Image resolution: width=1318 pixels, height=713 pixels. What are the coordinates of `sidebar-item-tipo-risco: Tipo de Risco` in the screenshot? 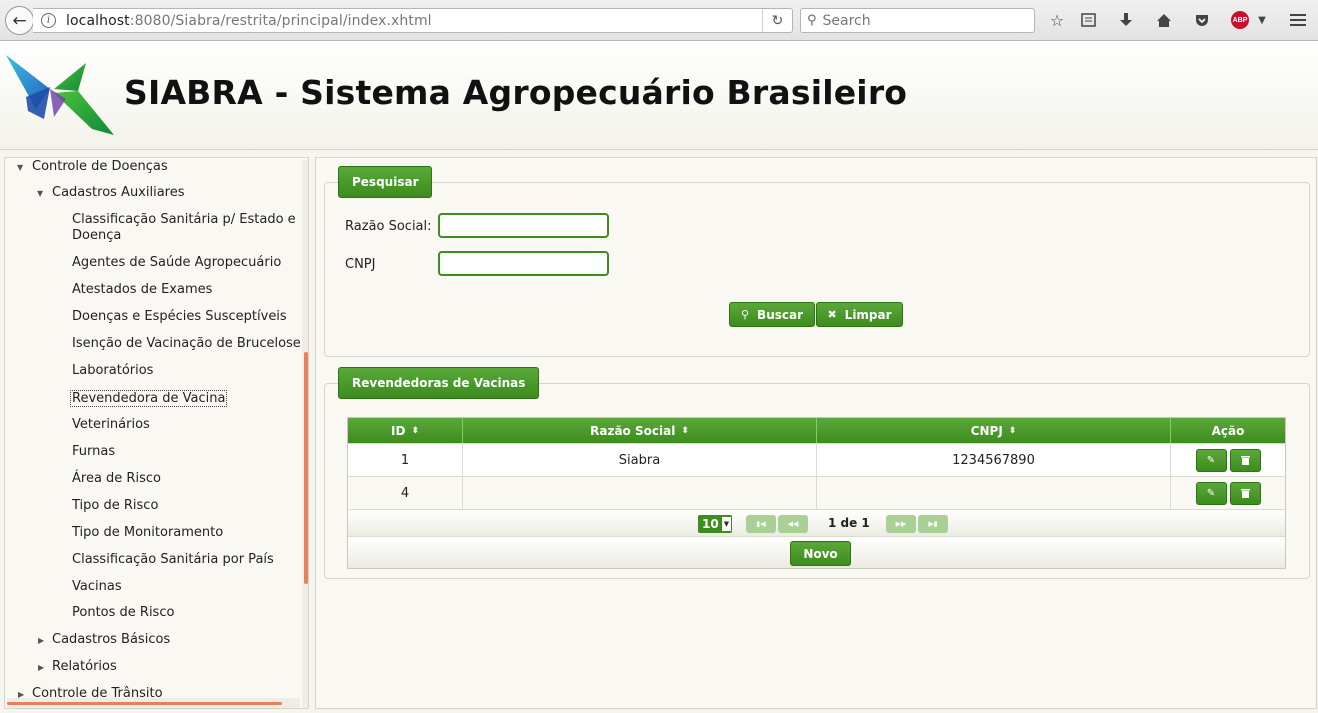 It's located at (115, 505).